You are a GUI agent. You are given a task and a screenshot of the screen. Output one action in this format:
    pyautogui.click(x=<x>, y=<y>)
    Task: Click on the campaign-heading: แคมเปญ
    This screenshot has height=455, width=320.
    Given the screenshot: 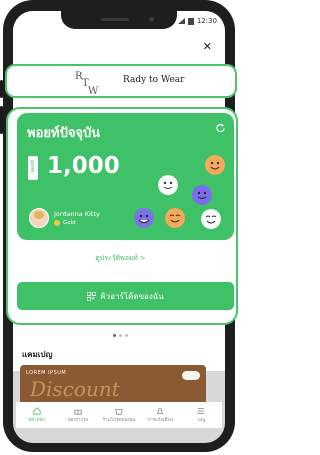 What is the action you would take?
    pyautogui.click(x=37, y=354)
    